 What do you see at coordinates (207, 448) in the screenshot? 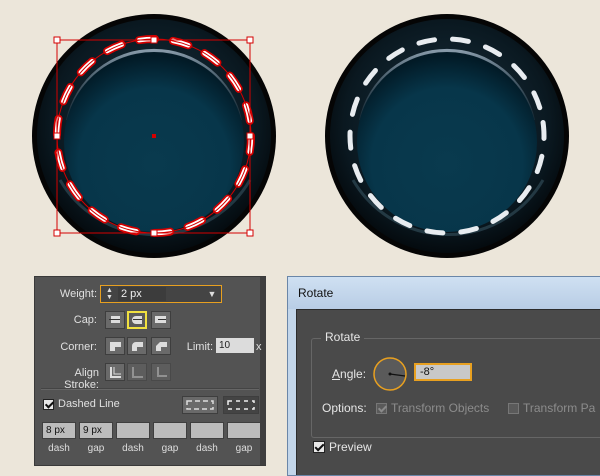
I see `dash-label-3: dash` at bounding box center [207, 448].